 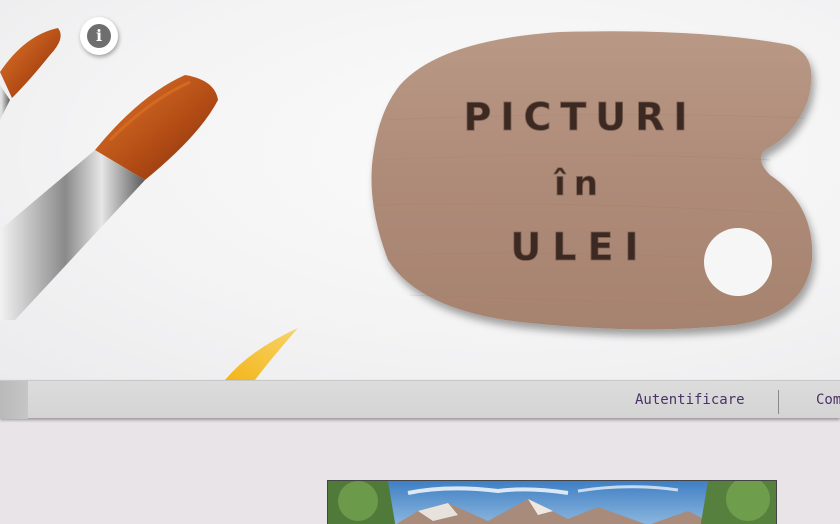 I want to click on nav-bar: Autentificare Com, so click(x=420, y=399).